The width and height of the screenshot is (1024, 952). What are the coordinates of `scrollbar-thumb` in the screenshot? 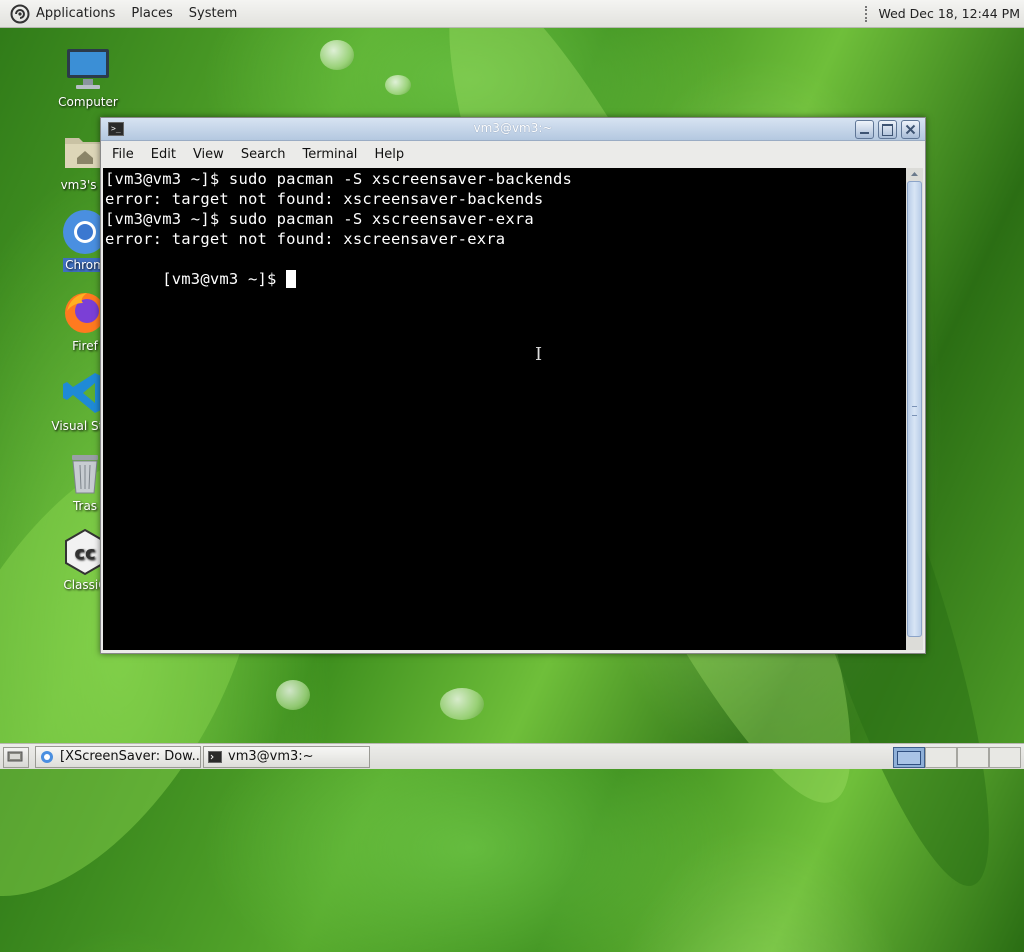 It's located at (914, 409).